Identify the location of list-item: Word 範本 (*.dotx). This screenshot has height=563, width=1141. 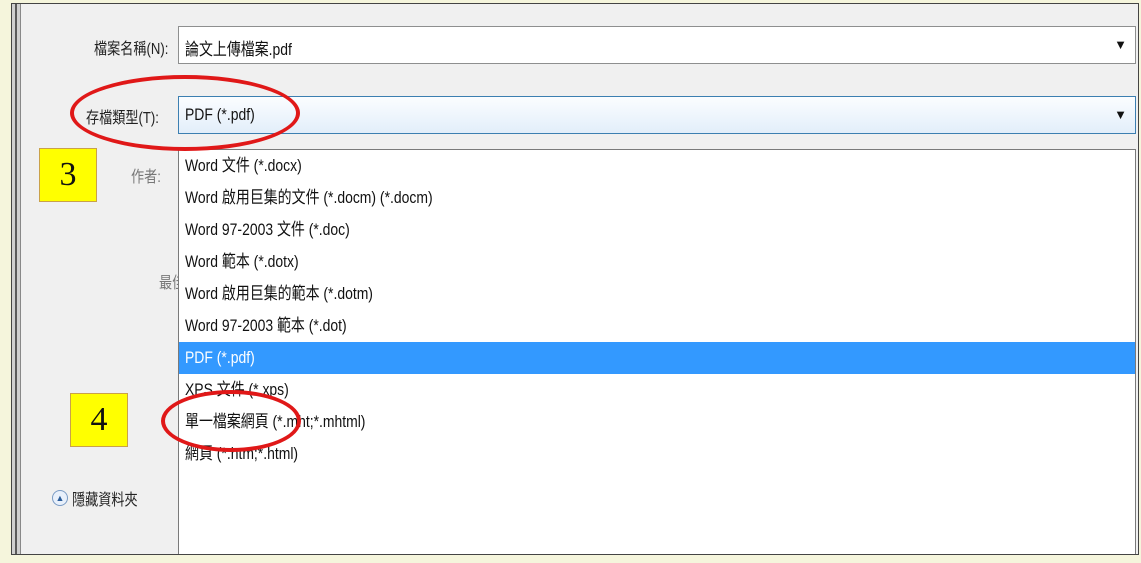
(657, 262).